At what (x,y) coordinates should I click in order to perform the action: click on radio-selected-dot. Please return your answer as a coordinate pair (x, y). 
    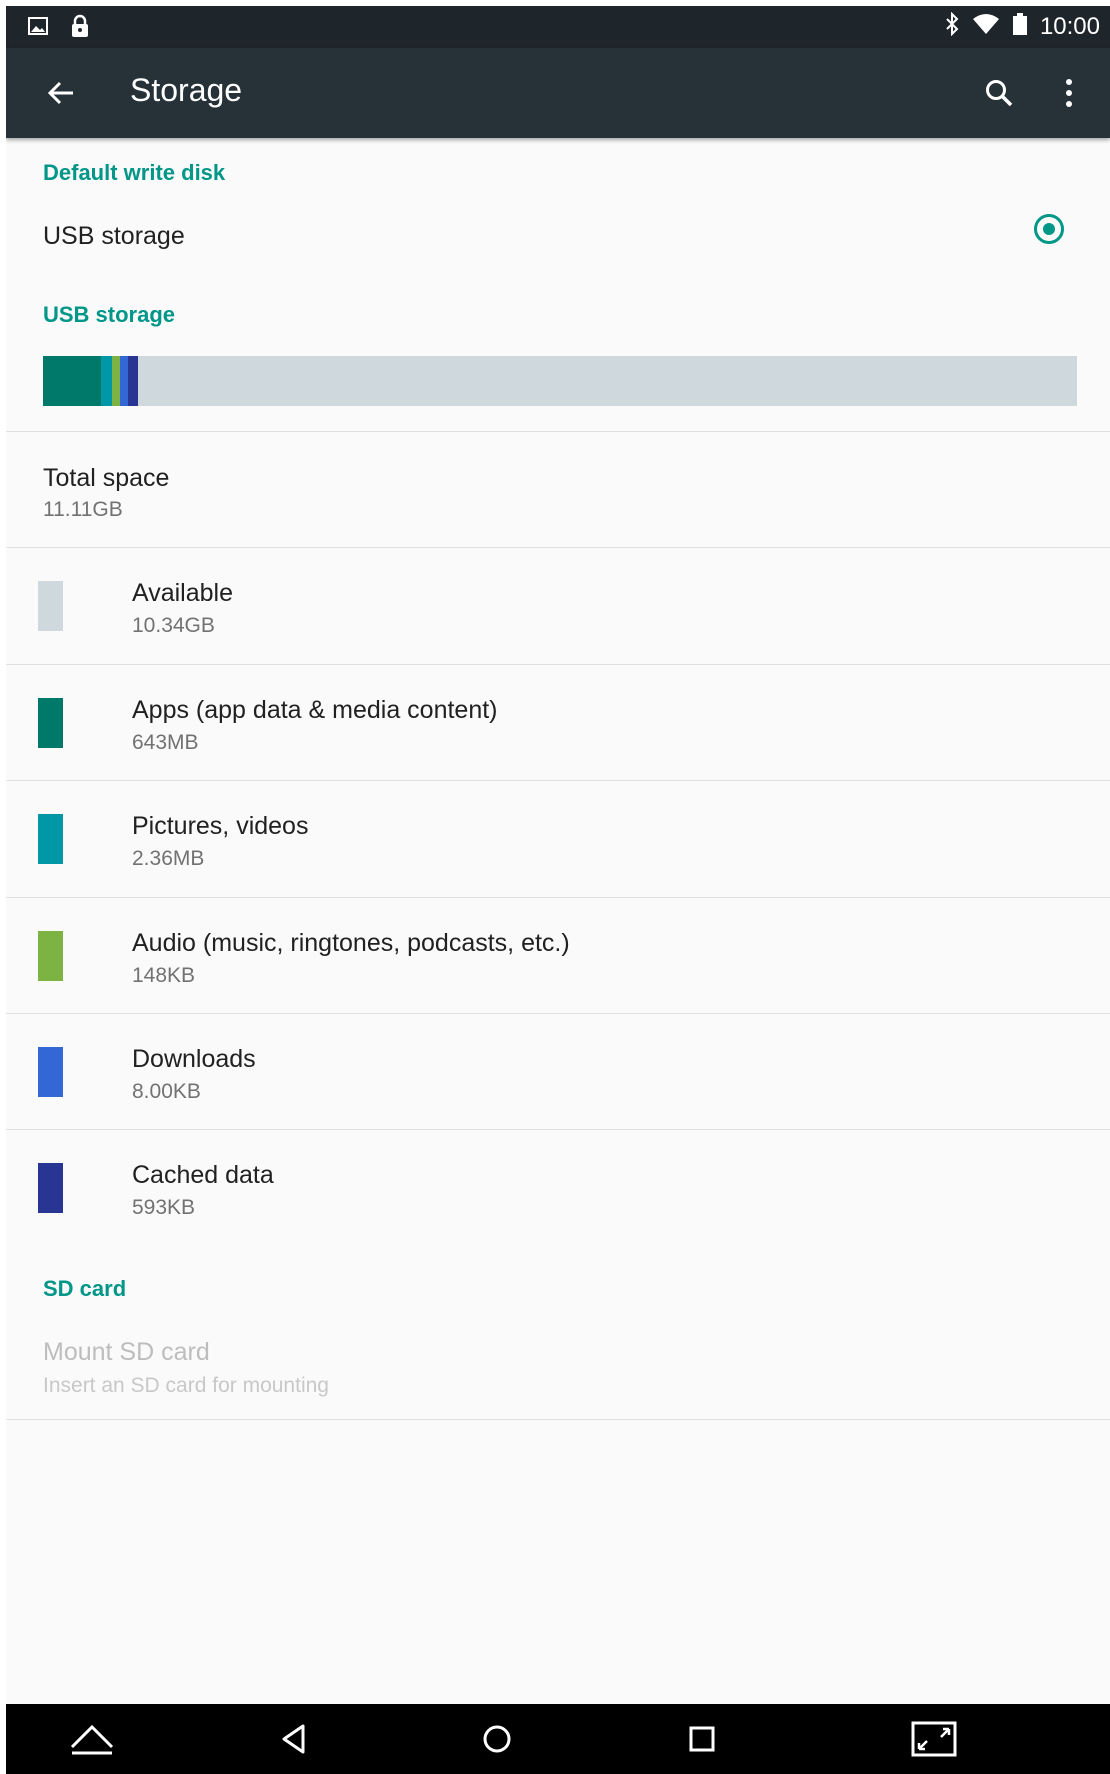
    Looking at the image, I should click on (1049, 229).